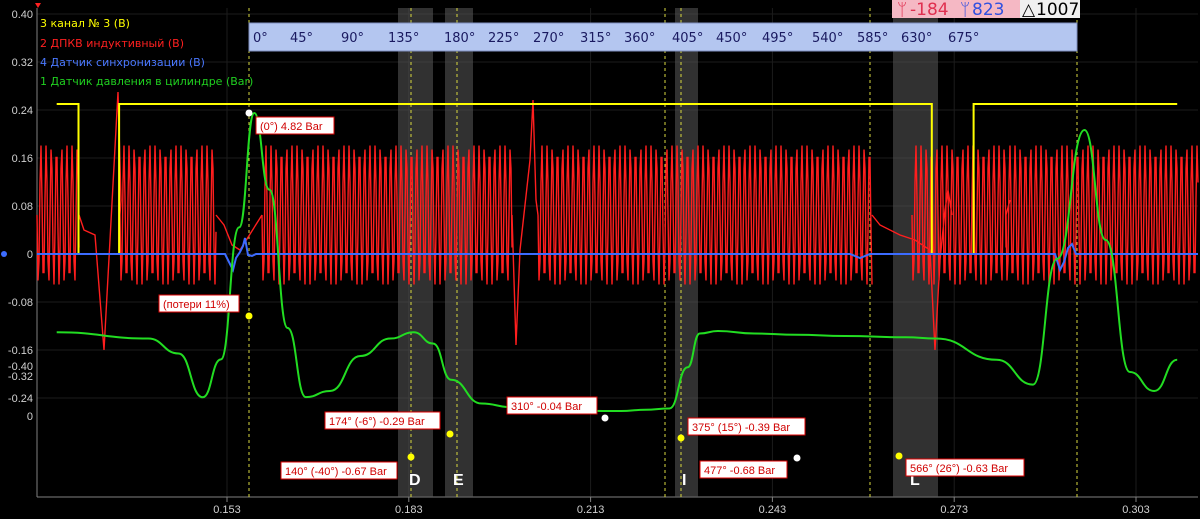 The image size is (1200, 519). I want to click on degree-label: 540°, so click(827, 38).